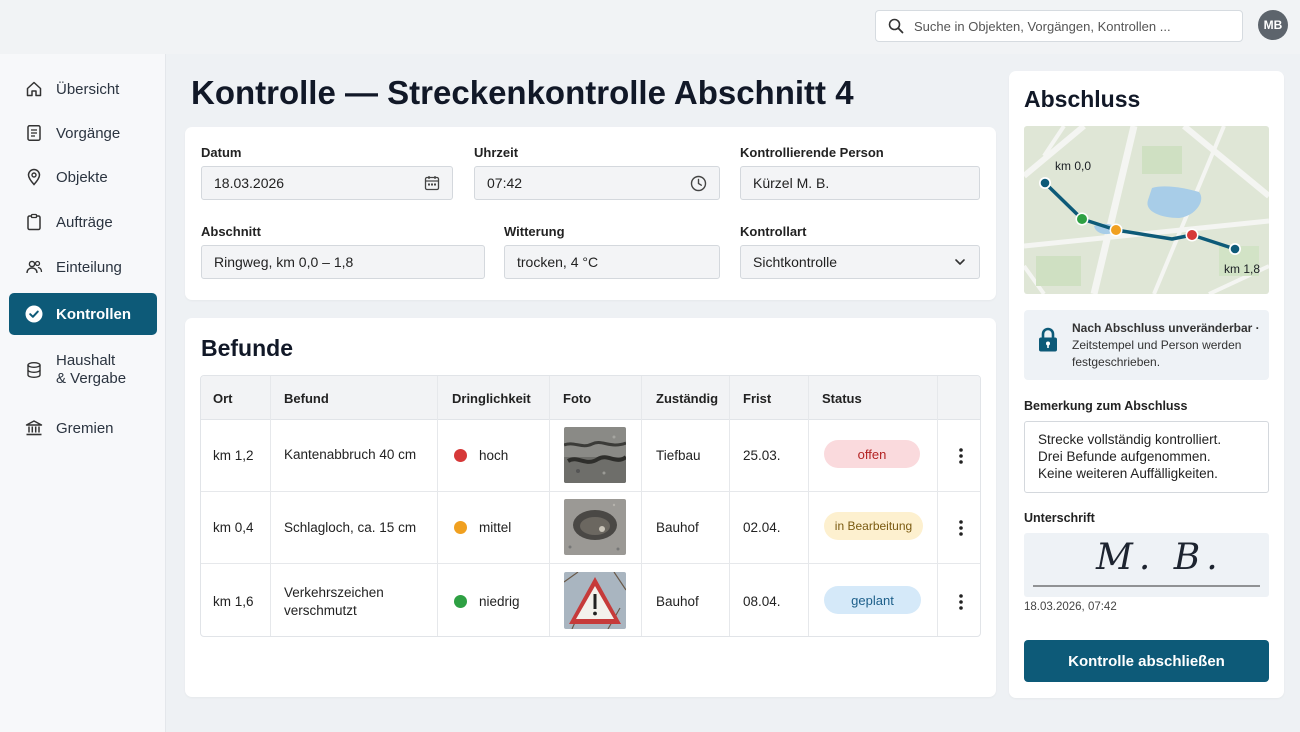 This screenshot has height=732, width=1300. Describe the element at coordinates (34, 314) in the screenshot. I see `check-circle-icon` at that location.